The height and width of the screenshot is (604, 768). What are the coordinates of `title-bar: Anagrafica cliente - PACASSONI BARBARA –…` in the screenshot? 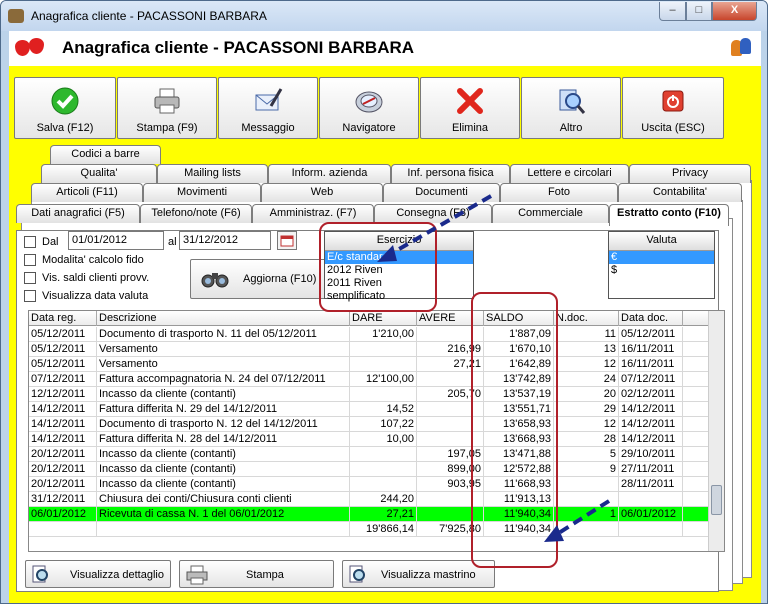 It's located at (384, 16).